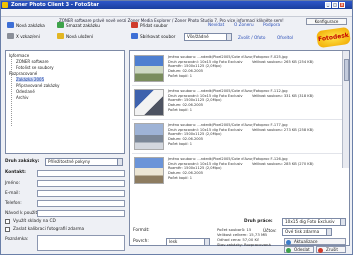 The height and width of the screenshot is (255, 353). Describe the element at coordinates (176, 5) in the screenshot. I see `title-bar: Zoner Photo Client 3 - FotoStar _ □ ×` at that location.